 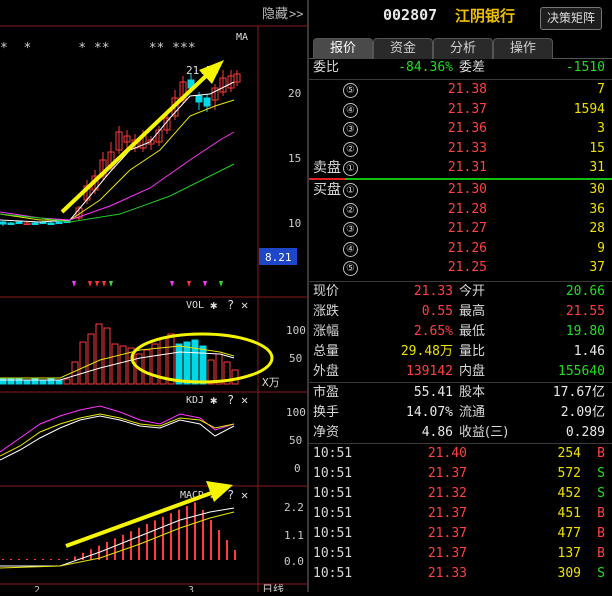 What do you see at coordinates (195, 400) in the screenshot?
I see `kdj-panel-title: KDJ` at bounding box center [195, 400].